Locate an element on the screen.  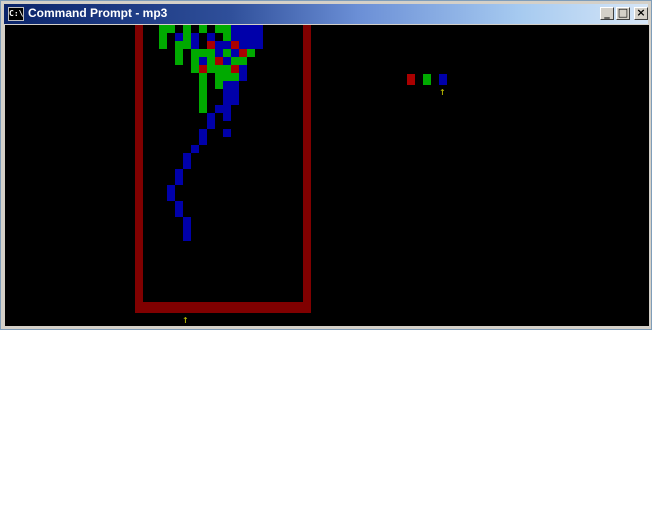
next-piece-cell-blue is located at coordinates (443, 79).